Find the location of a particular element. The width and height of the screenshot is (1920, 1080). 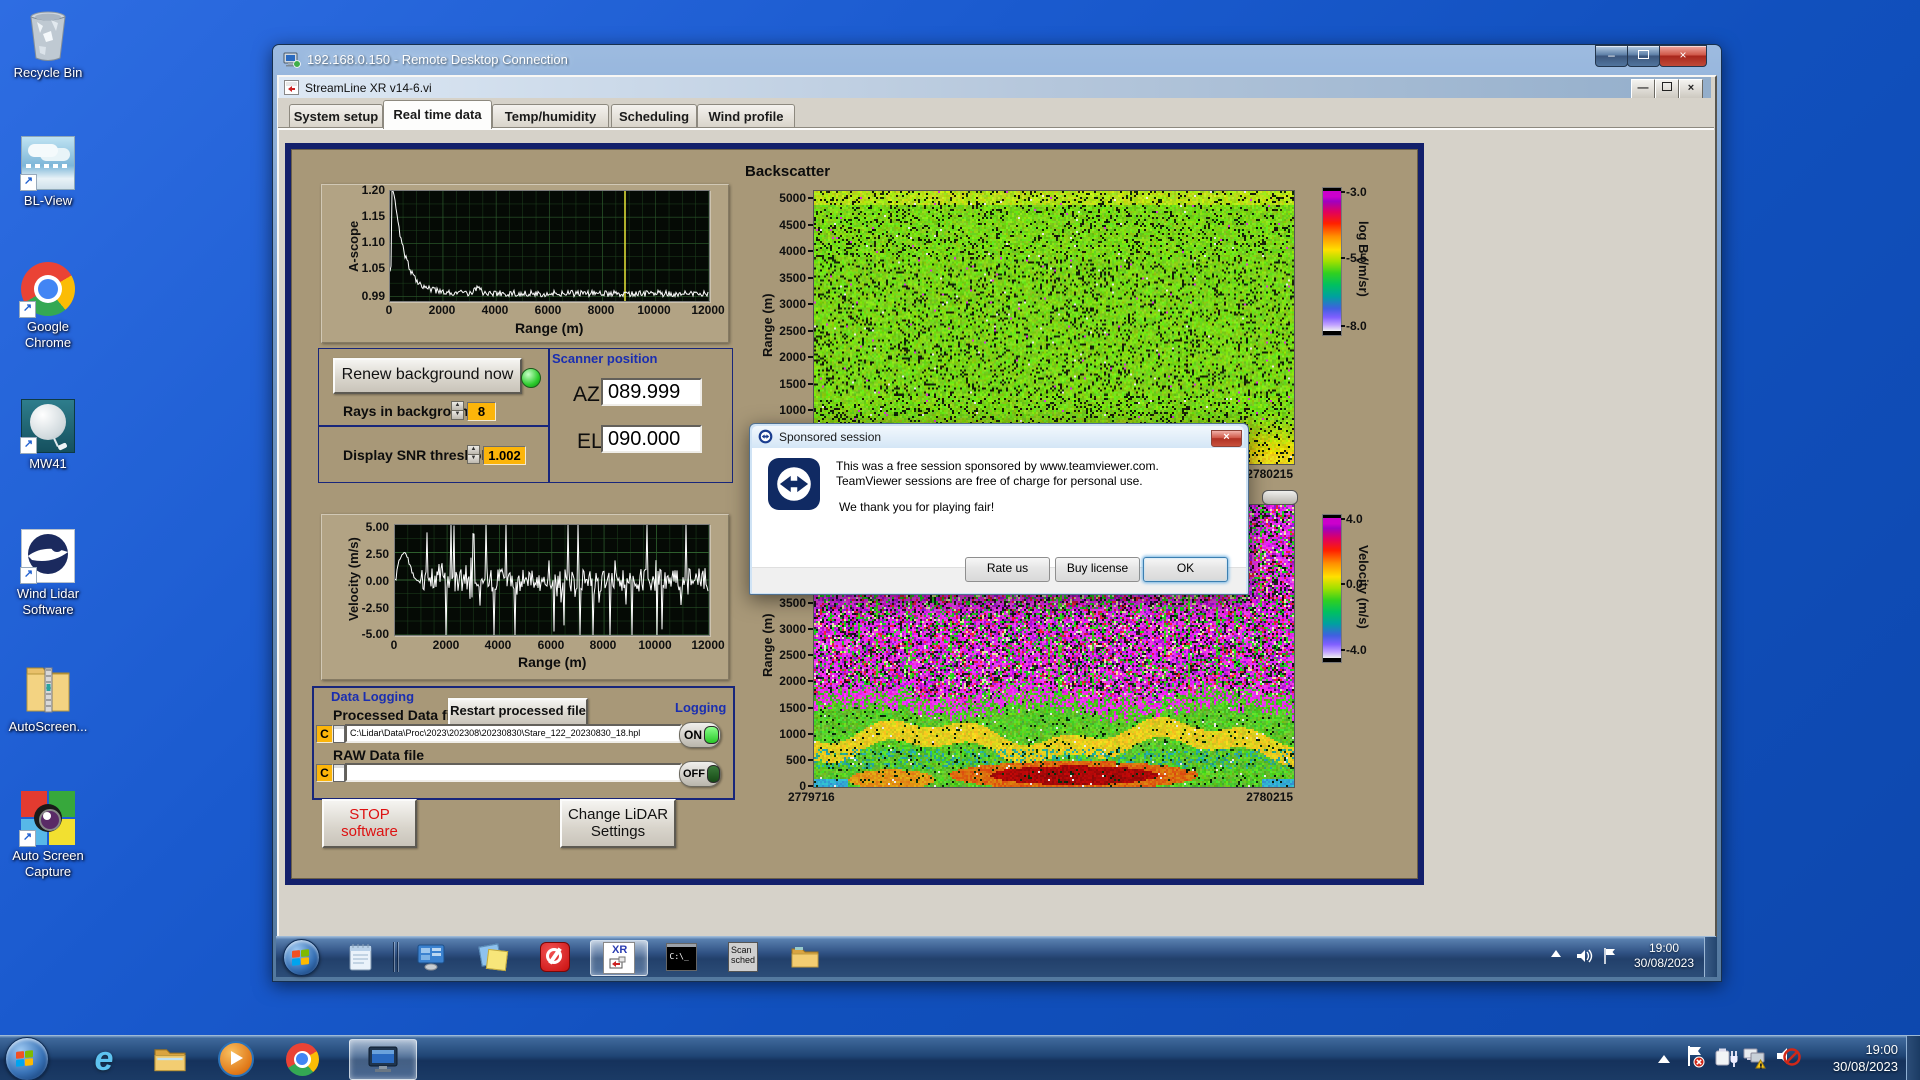

remote-taskbar-notepad-button is located at coordinates (361, 957).